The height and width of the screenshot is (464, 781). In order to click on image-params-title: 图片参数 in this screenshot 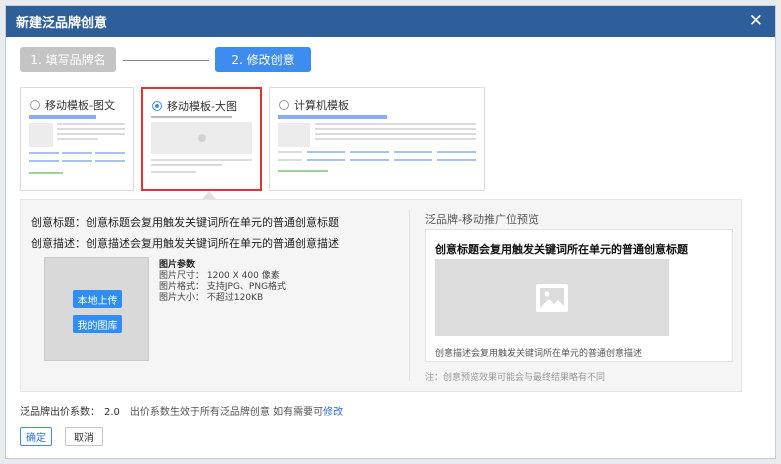, I will do `click(177, 265)`.